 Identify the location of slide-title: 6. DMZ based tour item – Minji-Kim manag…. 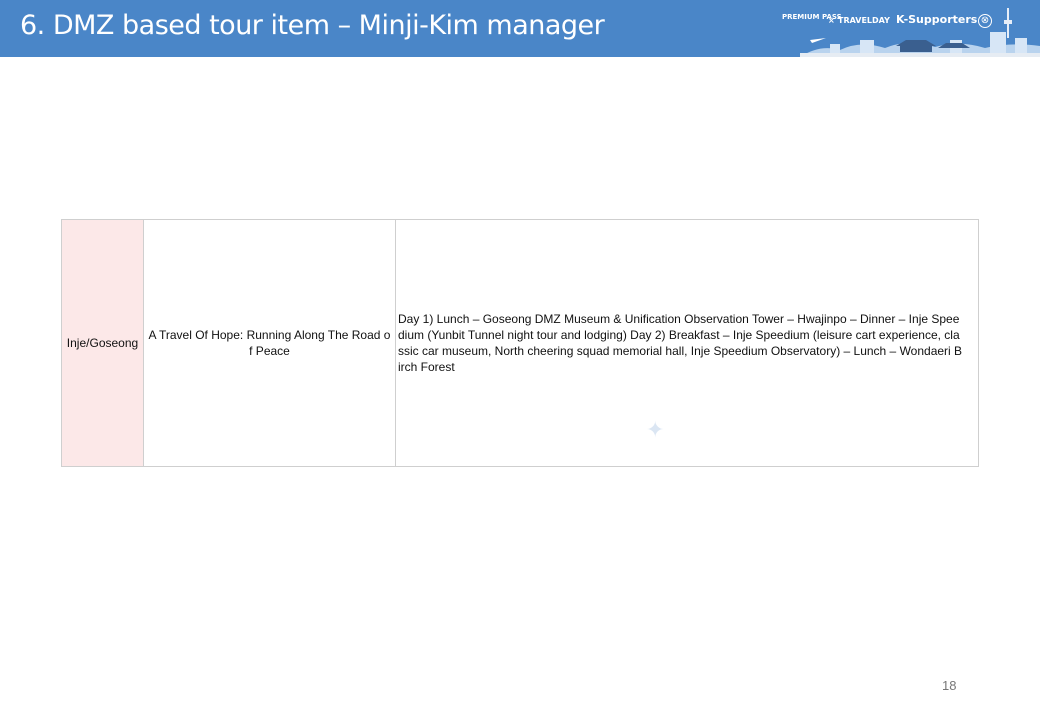
(312, 25).